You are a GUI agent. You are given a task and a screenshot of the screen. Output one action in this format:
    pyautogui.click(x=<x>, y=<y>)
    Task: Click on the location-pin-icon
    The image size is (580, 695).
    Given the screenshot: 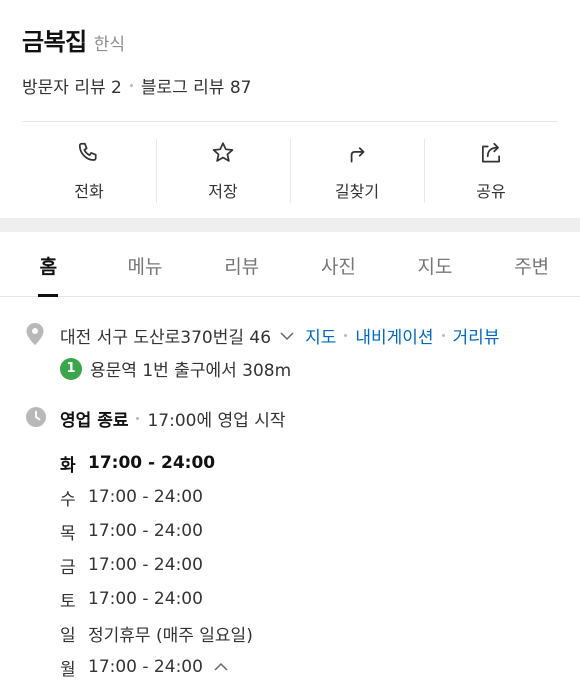 What is the action you would take?
    pyautogui.click(x=35, y=334)
    